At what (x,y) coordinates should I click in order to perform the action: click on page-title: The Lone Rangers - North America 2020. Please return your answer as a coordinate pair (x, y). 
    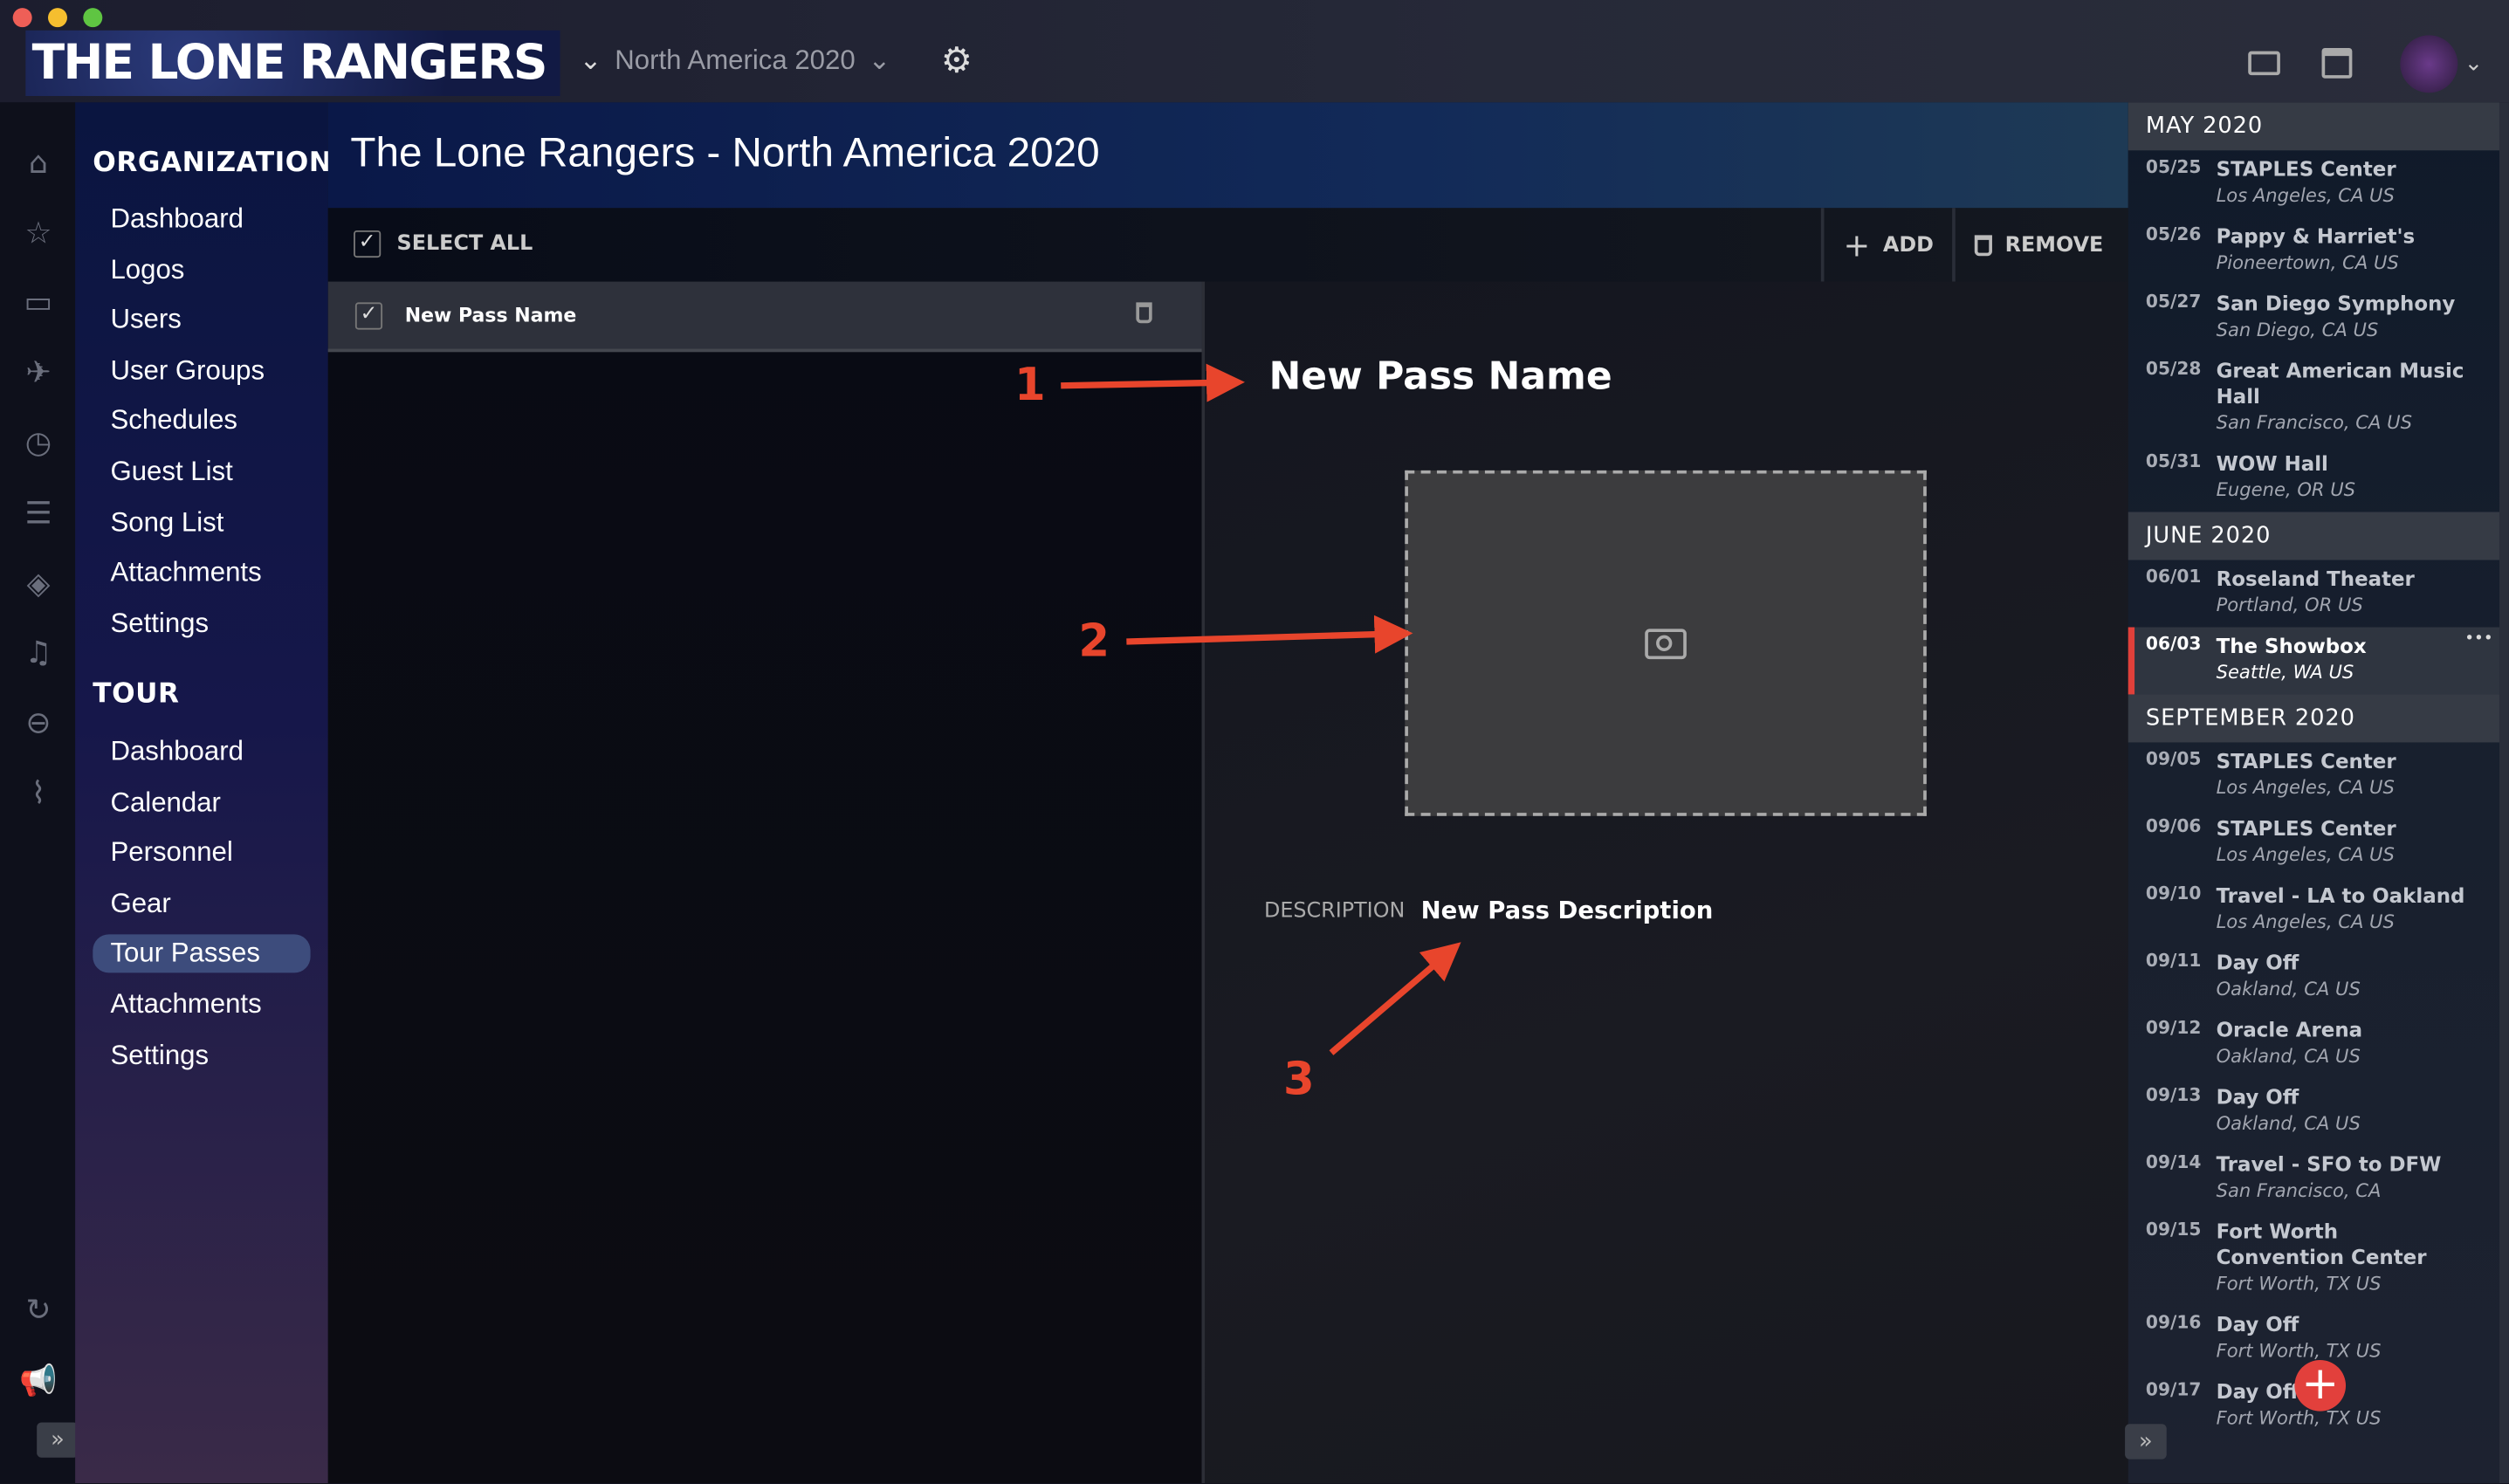
    Looking at the image, I should click on (725, 151).